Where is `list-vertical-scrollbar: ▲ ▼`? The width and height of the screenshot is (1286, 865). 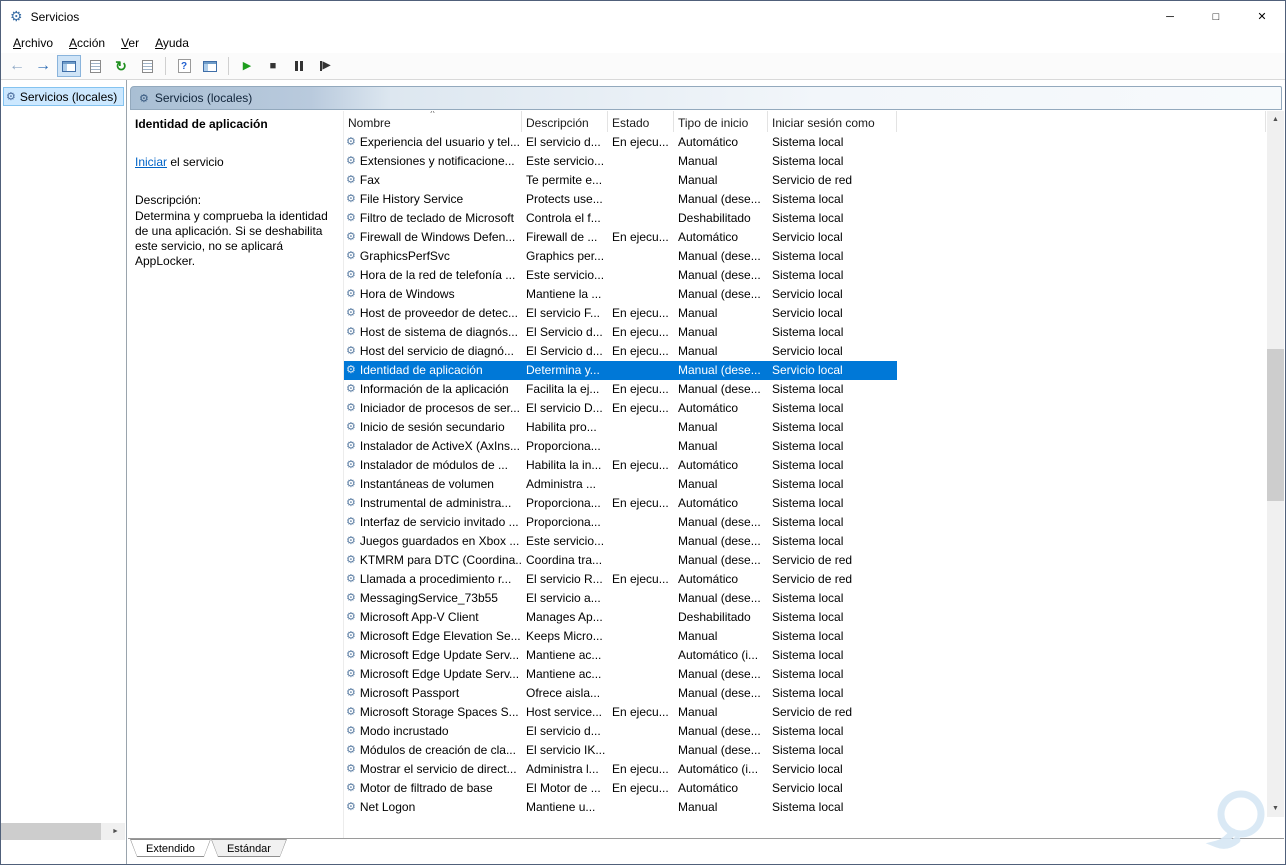 list-vertical-scrollbar: ▲ ▼ is located at coordinates (1275, 464).